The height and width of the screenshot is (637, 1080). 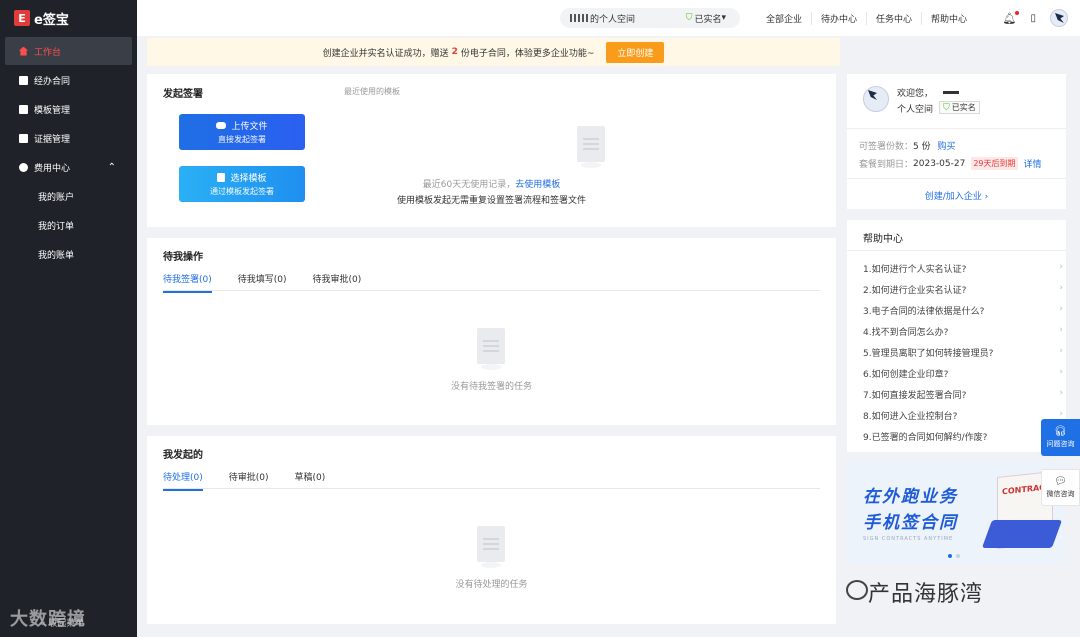 I want to click on help-item: 1.如何进行个人实名认证? ›, so click(x=963, y=268).